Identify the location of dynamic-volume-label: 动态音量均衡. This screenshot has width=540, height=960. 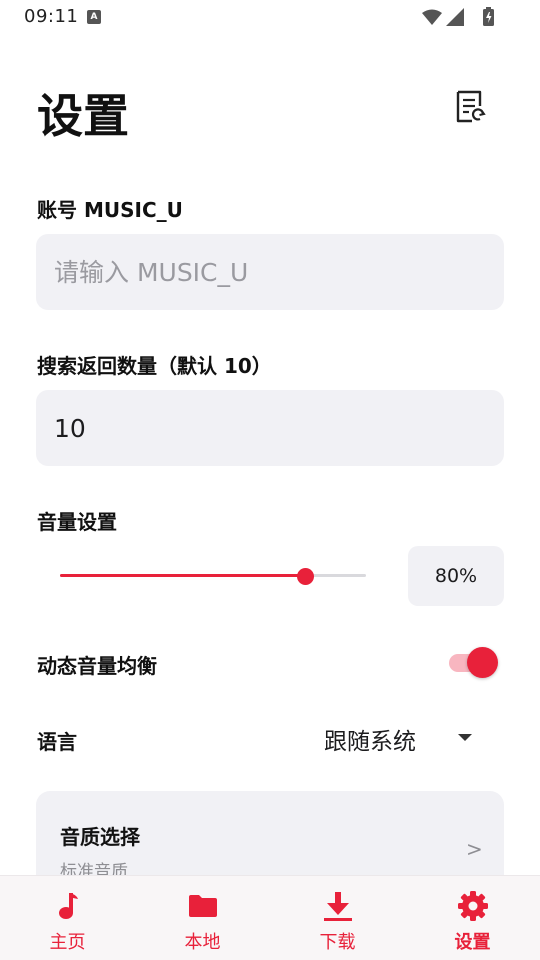
(97, 666).